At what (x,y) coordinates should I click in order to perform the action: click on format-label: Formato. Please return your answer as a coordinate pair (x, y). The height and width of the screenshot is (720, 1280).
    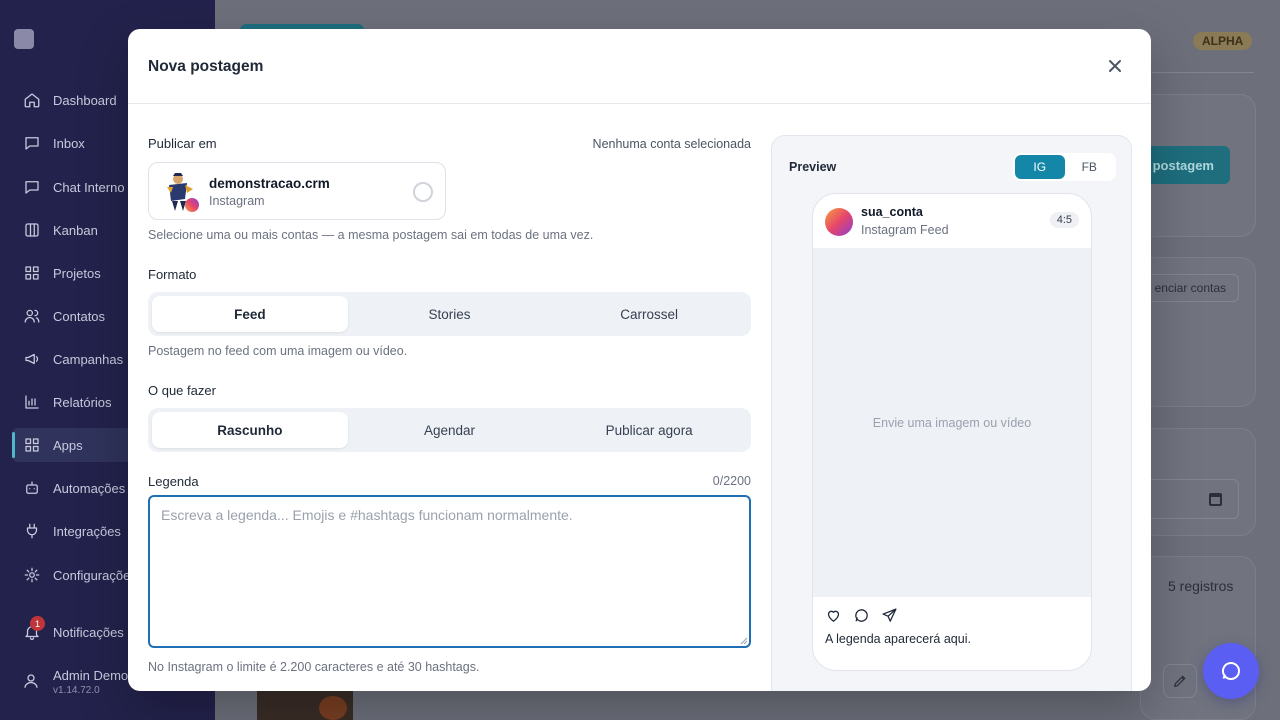
    Looking at the image, I should click on (172, 274).